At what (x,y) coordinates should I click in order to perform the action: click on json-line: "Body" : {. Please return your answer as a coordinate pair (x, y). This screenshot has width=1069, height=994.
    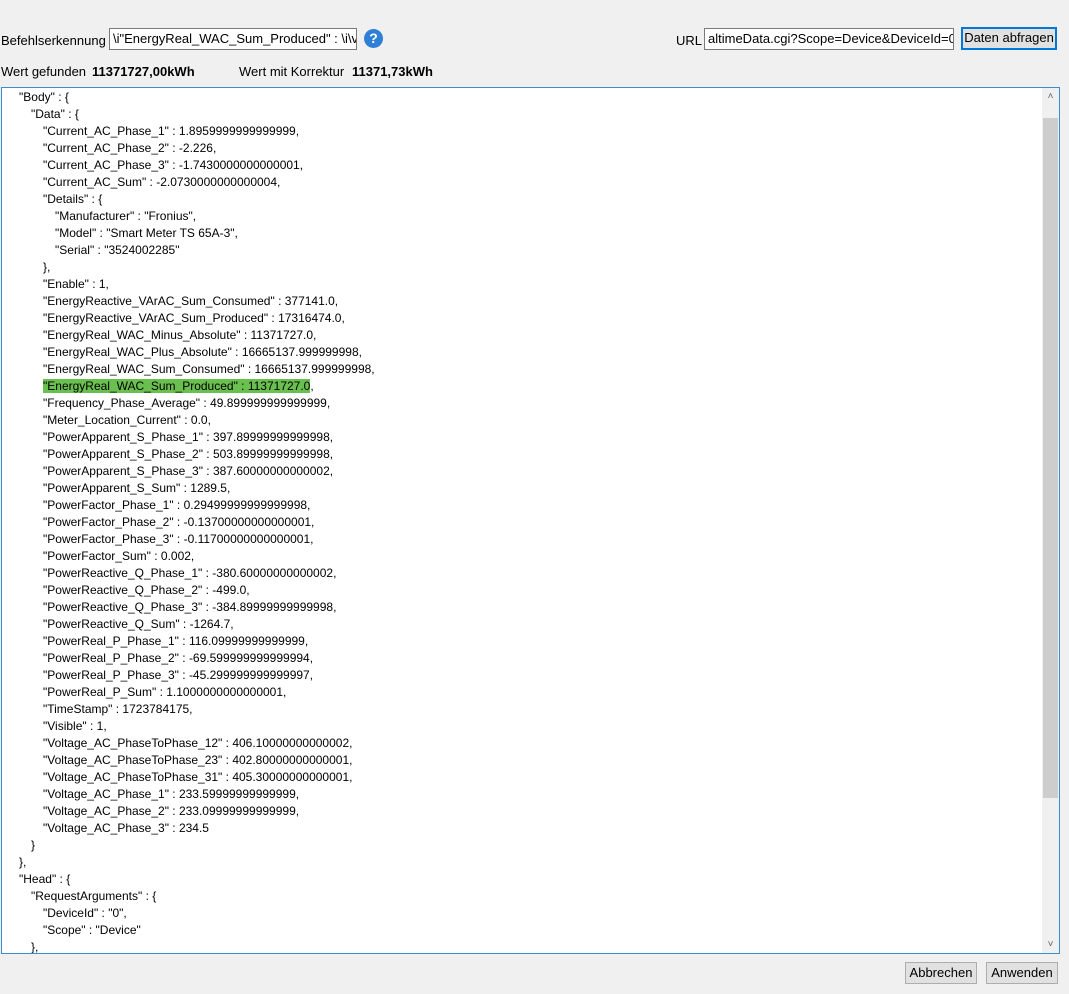
    Looking at the image, I should click on (44, 97).